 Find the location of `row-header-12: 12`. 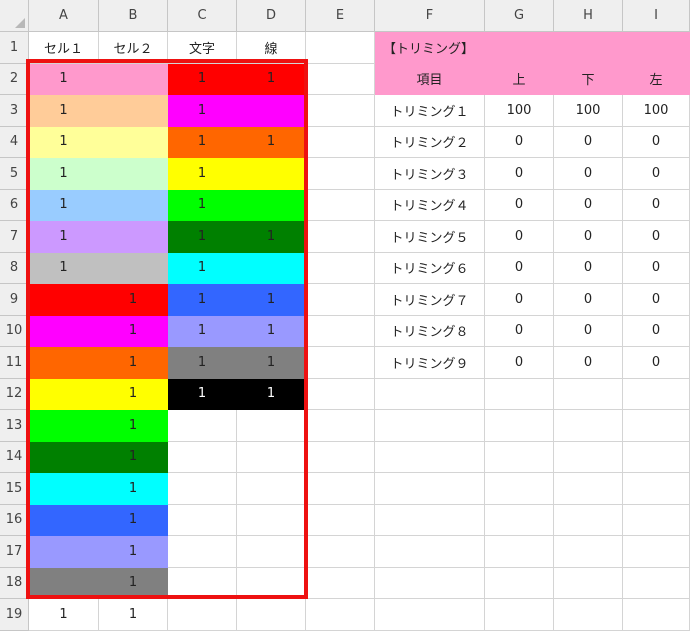

row-header-12: 12 is located at coordinates (14, 394).